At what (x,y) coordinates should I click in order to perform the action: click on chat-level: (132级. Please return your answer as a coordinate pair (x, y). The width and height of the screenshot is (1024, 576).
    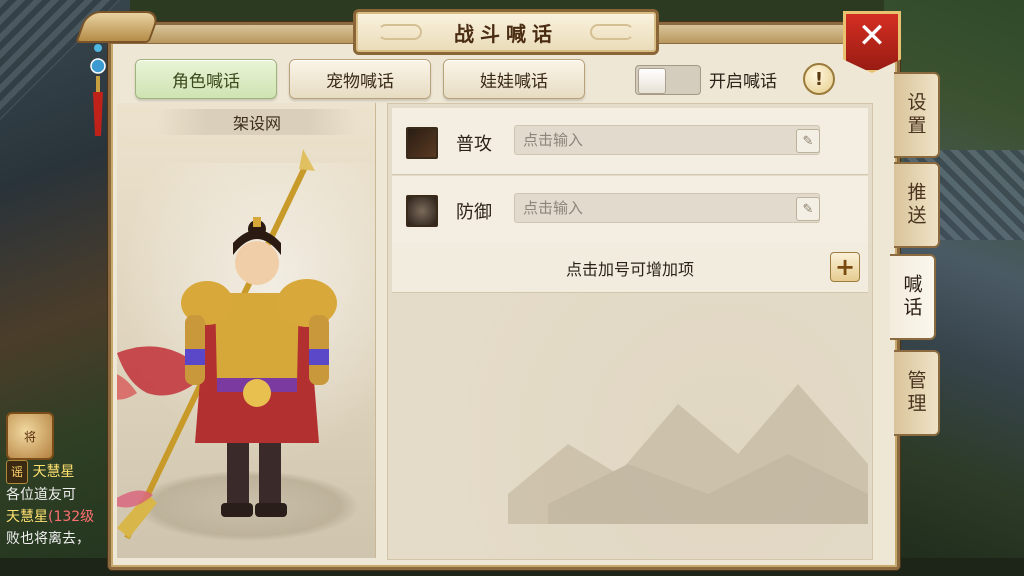
    Looking at the image, I should click on (71, 517).